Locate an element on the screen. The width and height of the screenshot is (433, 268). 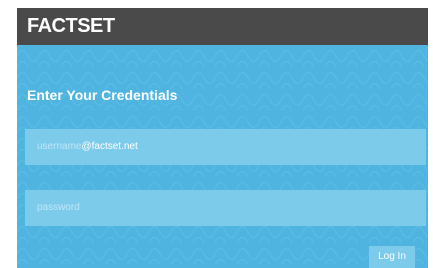
username-field: username@factset.net is located at coordinates (225, 147).